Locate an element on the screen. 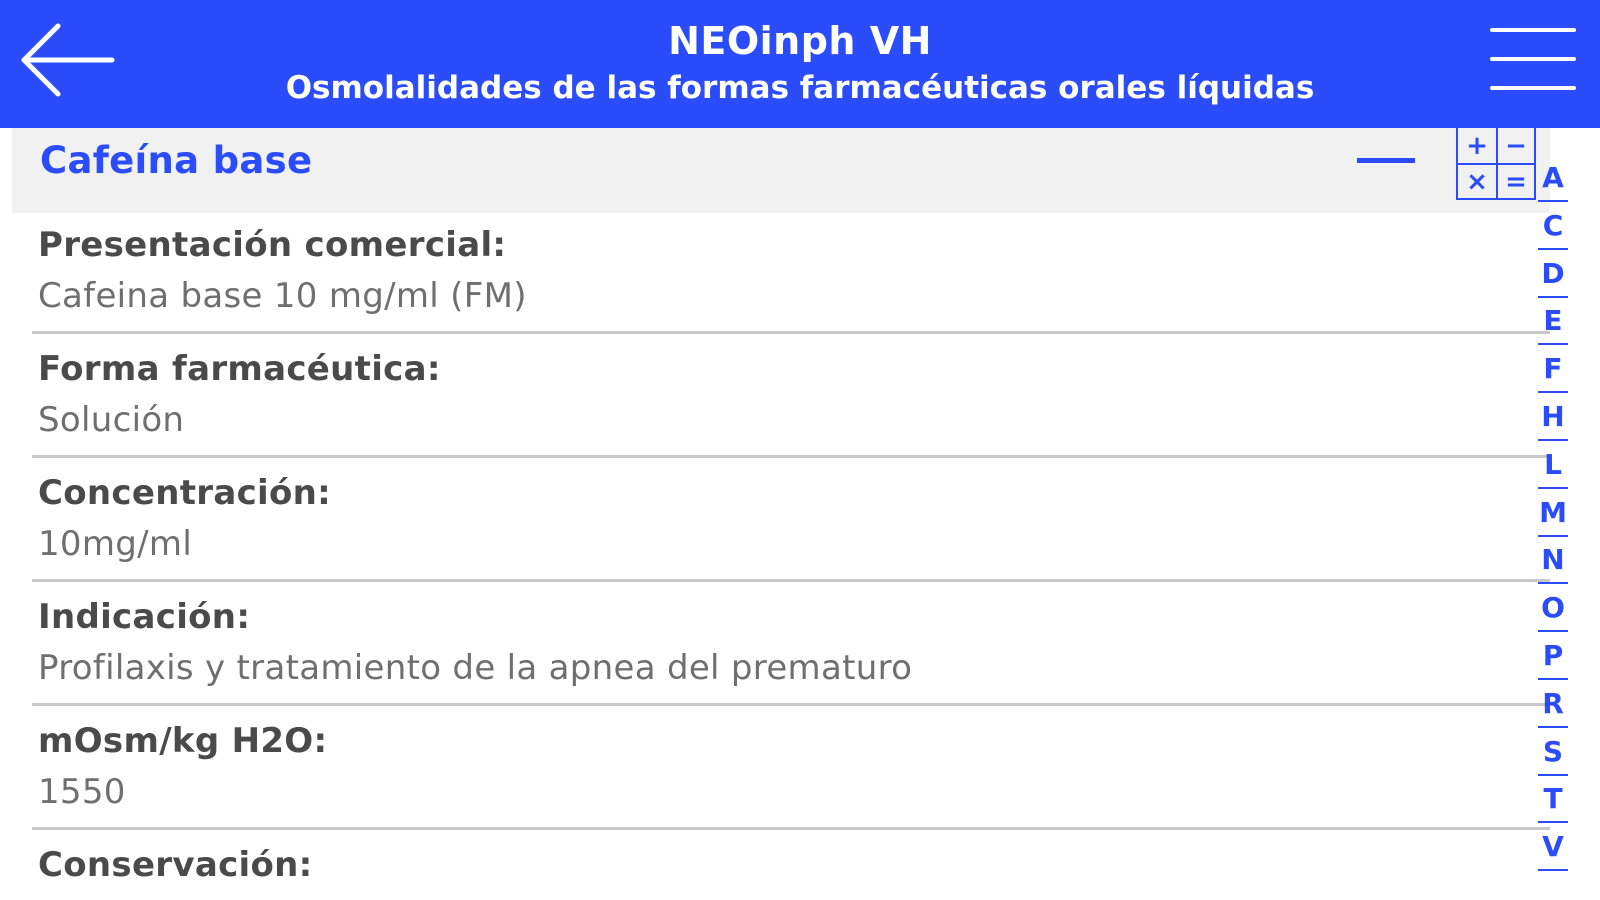 The image size is (1600, 900). calculator-button: + − × = is located at coordinates (1496, 164).